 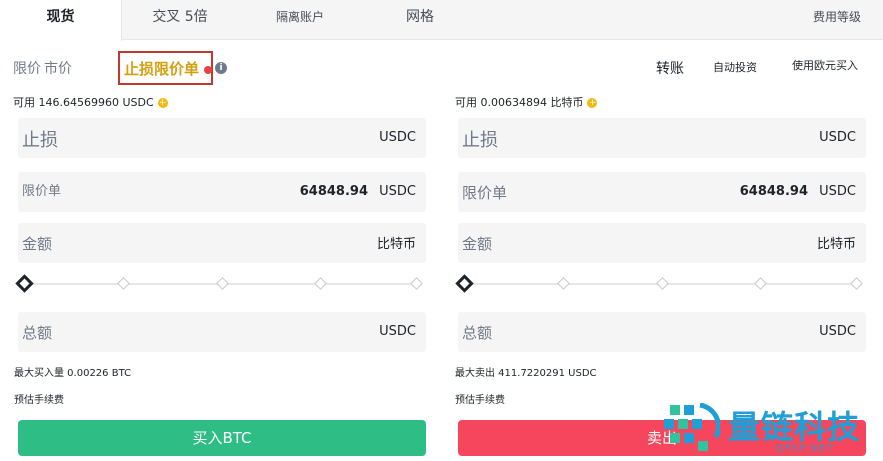 I want to click on transfer-link: 转账, so click(x=670, y=68).